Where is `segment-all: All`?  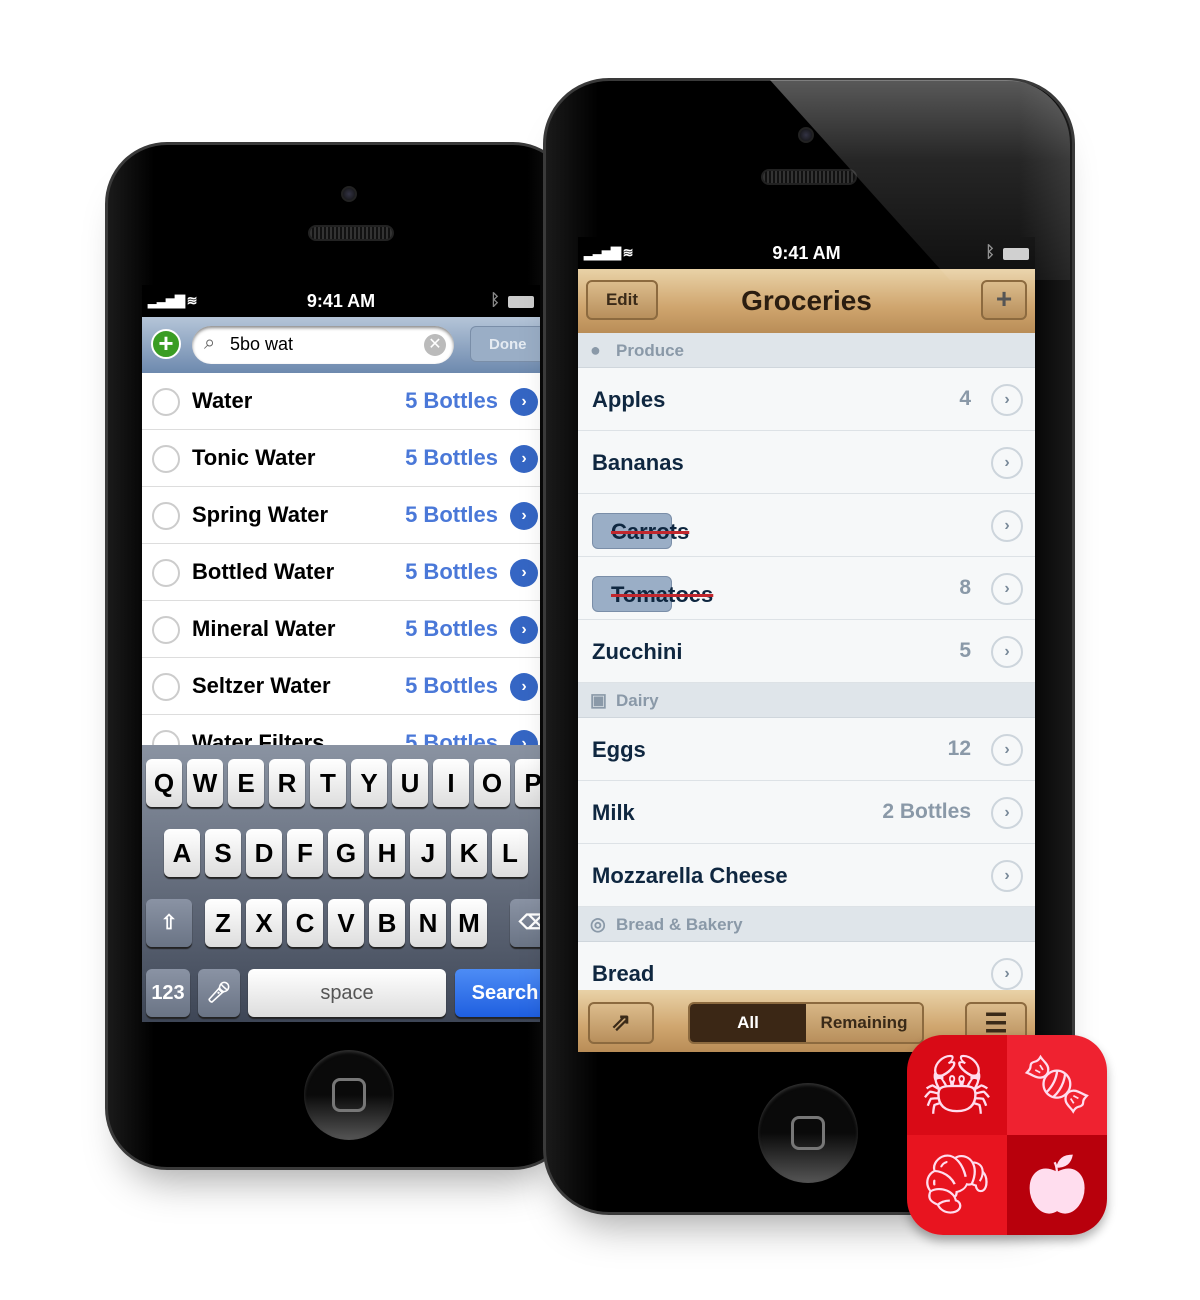
segment-all: All is located at coordinates (748, 1023).